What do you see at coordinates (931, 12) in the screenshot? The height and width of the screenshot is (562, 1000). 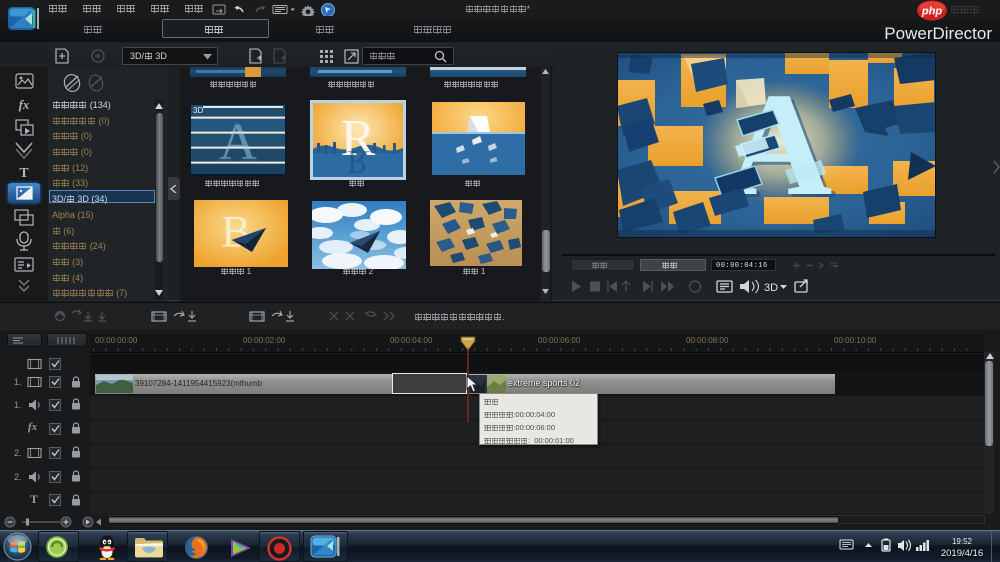 I see `svg-text: php` at bounding box center [931, 12].